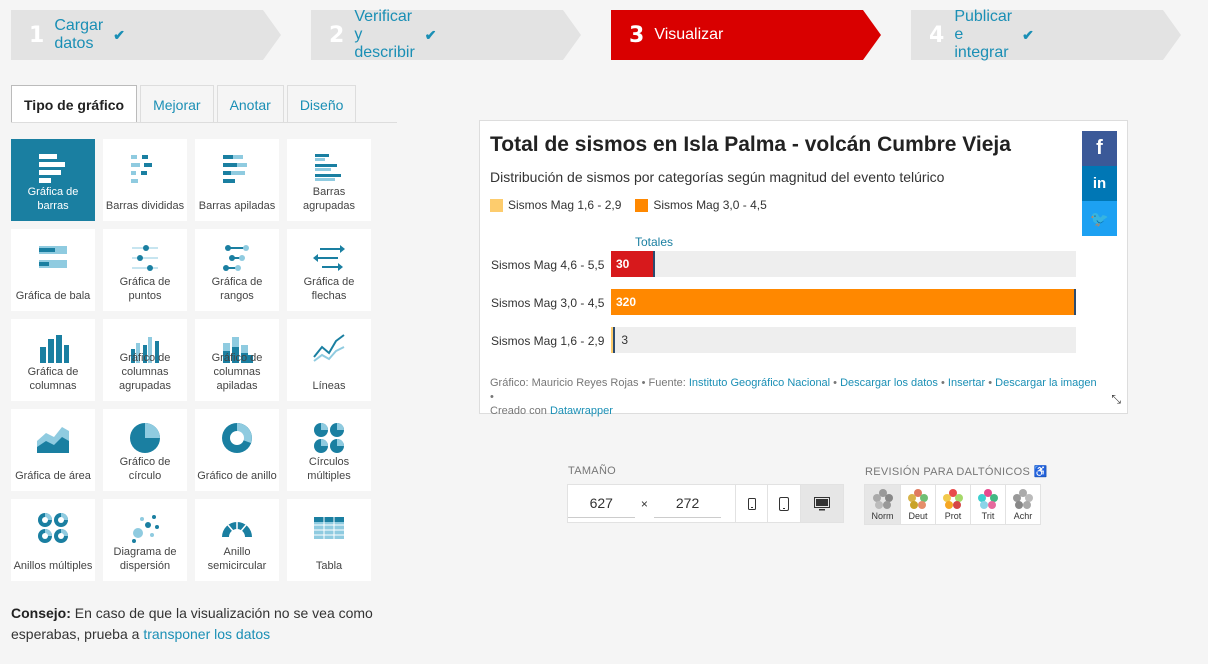  I want to click on facebook-share-button: f, so click(1099, 148).